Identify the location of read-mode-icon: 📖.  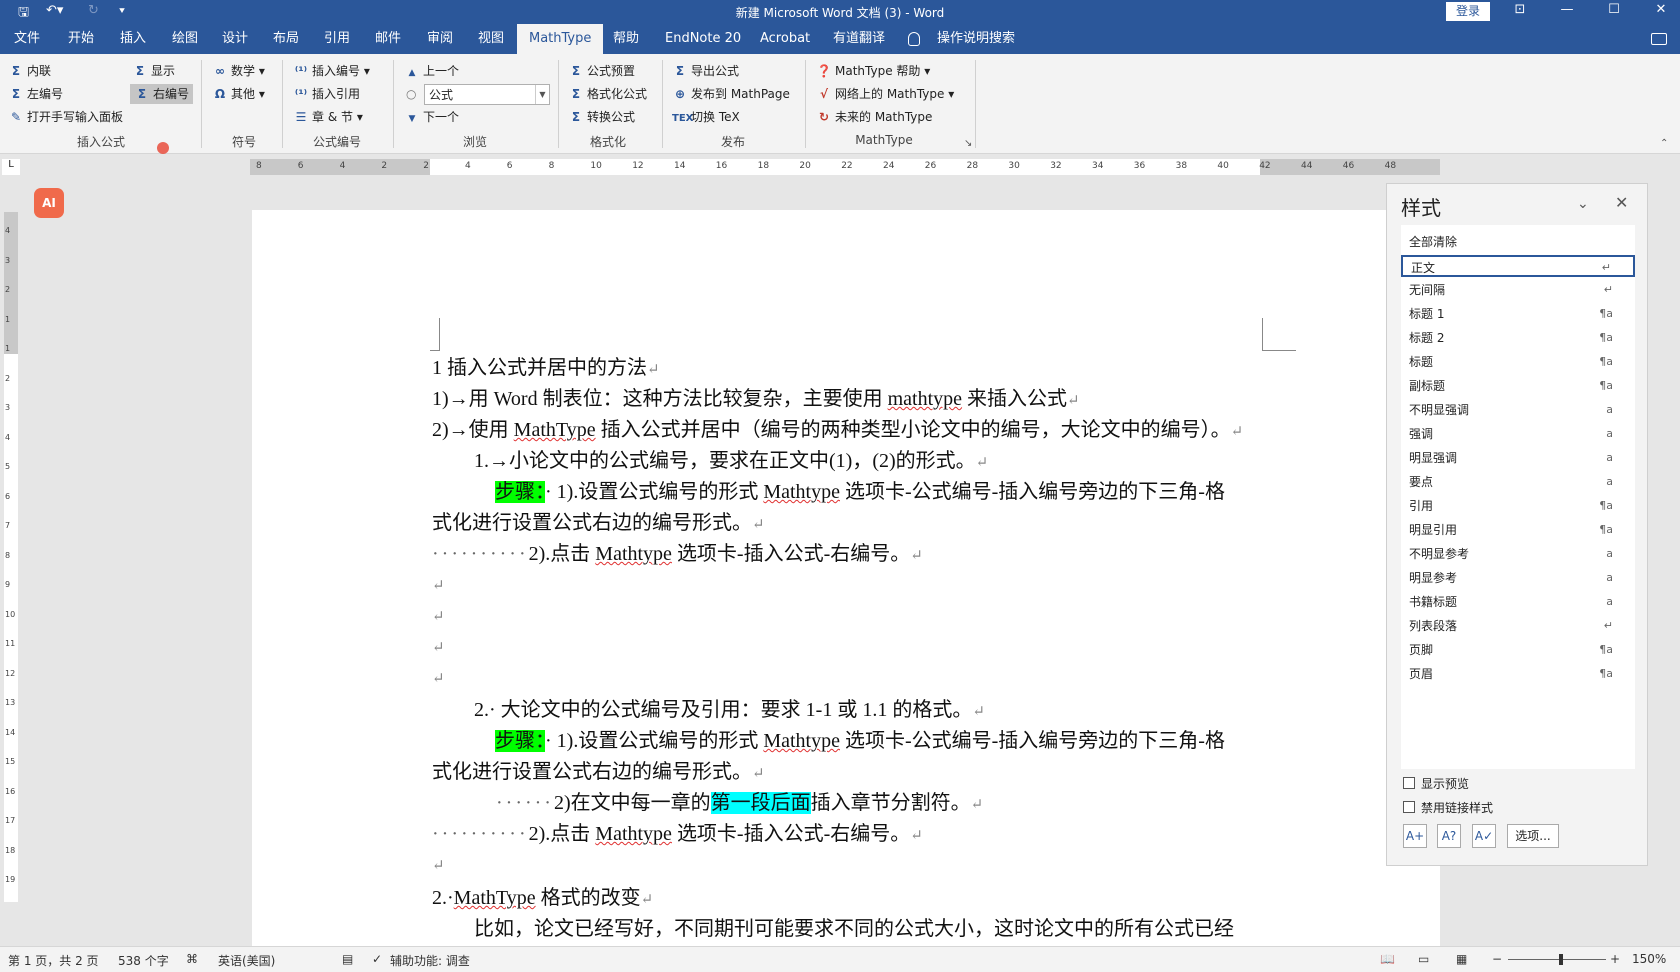
(1387, 959).